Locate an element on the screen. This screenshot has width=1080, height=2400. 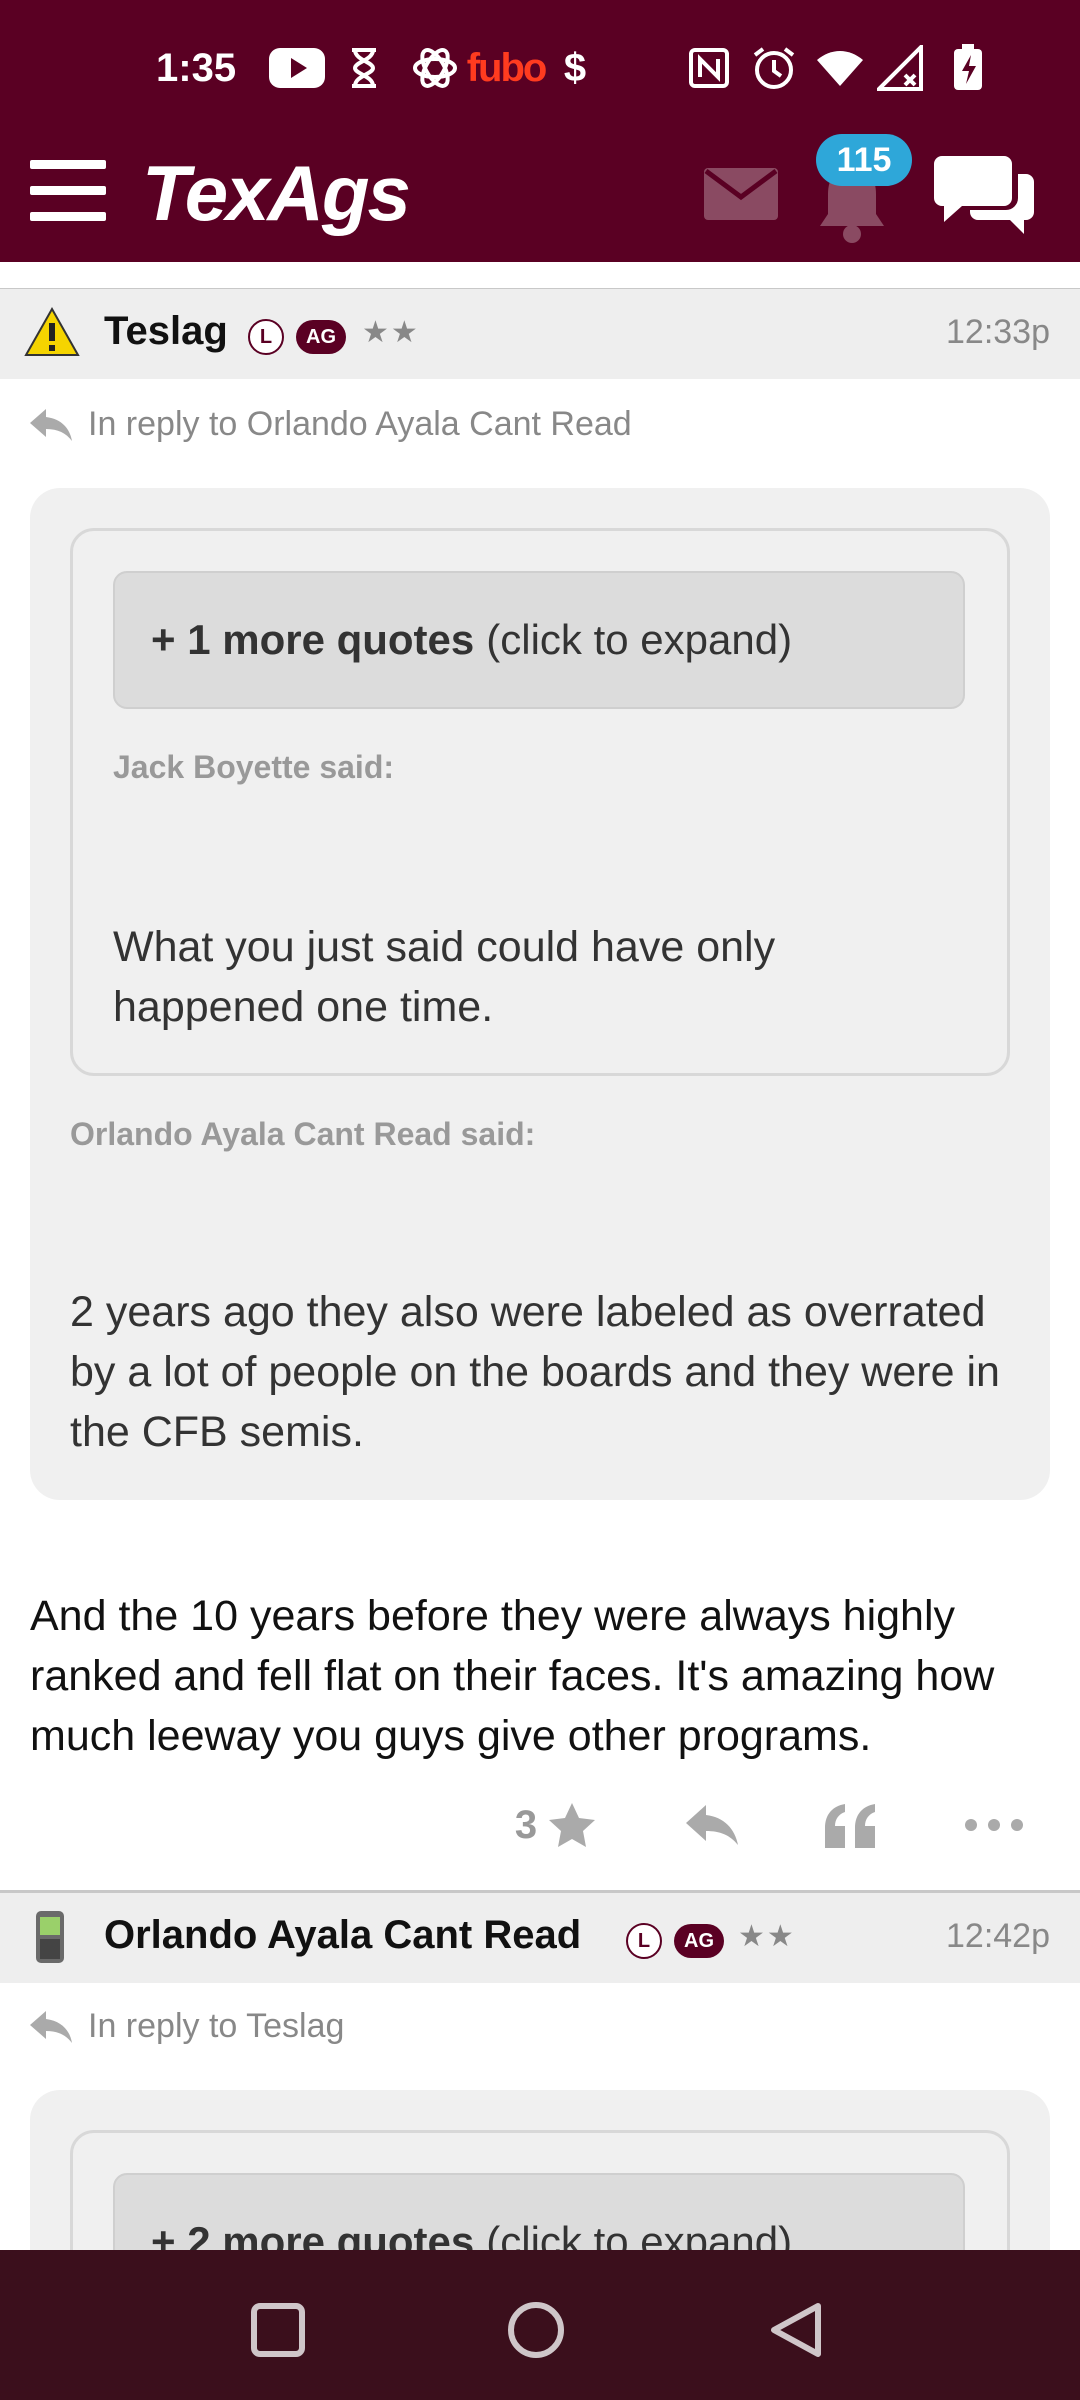
post-actions: 3 is located at coordinates (540, 1825).